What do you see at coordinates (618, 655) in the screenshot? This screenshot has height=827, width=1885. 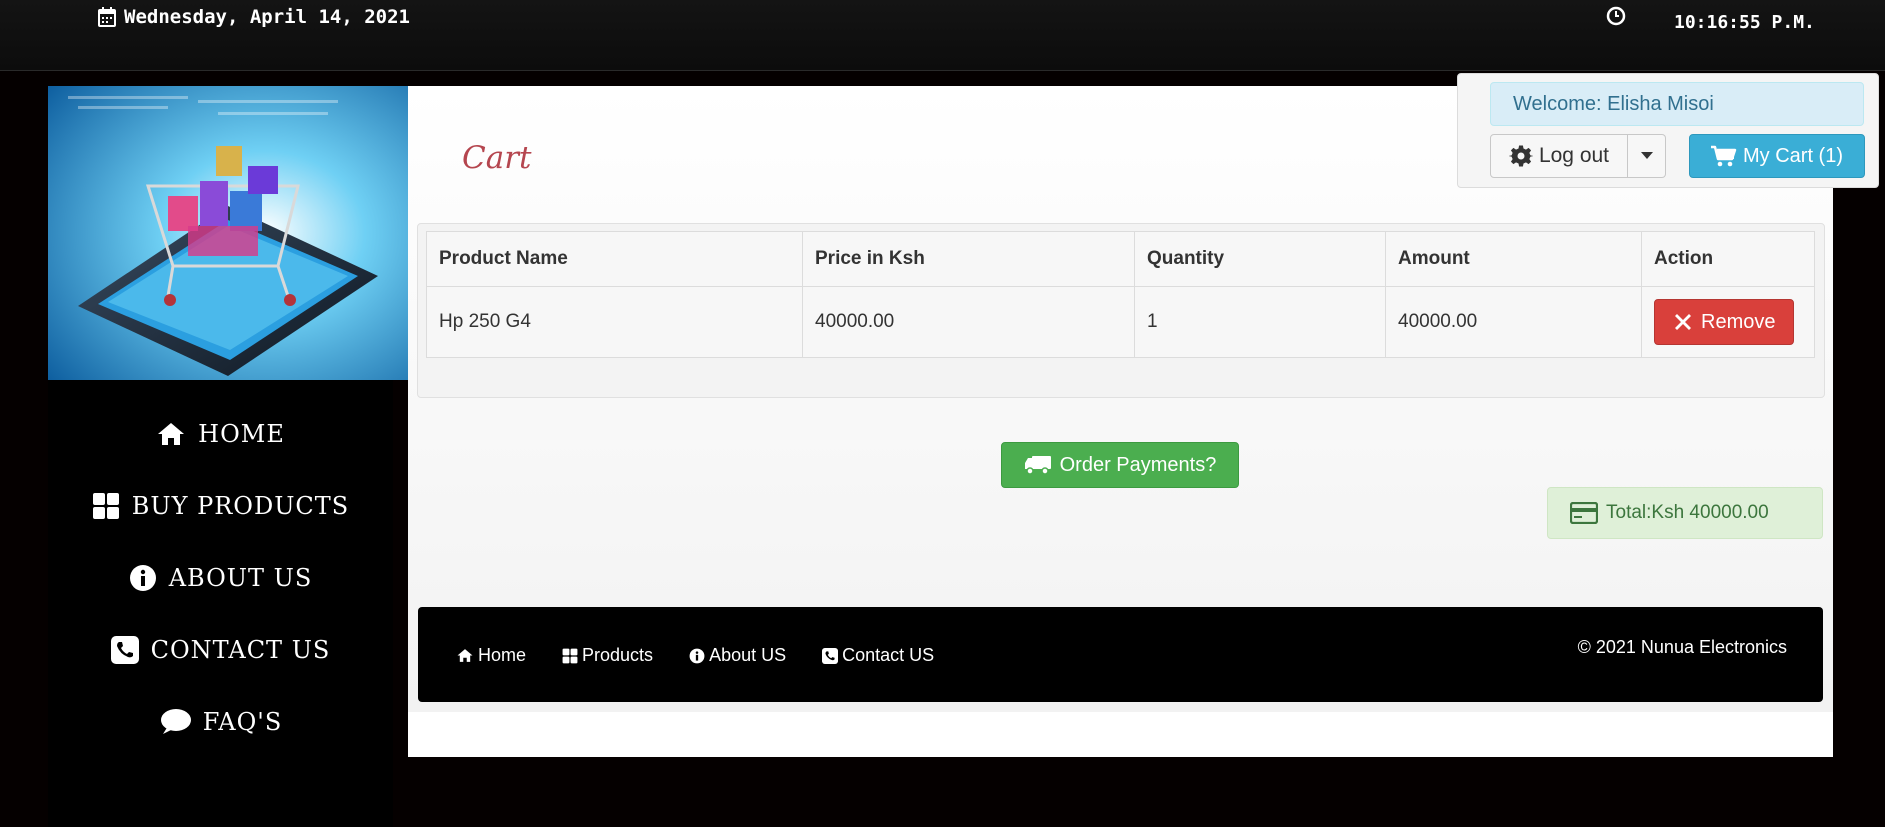 I see `footer-link-label: Products` at bounding box center [618, 655].